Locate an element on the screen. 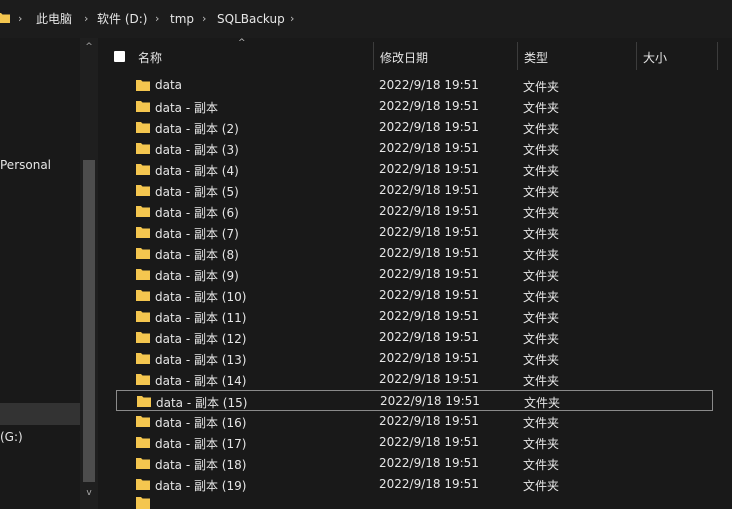  file-name: data - 副本 (8) is located at coordinates (197, 255).